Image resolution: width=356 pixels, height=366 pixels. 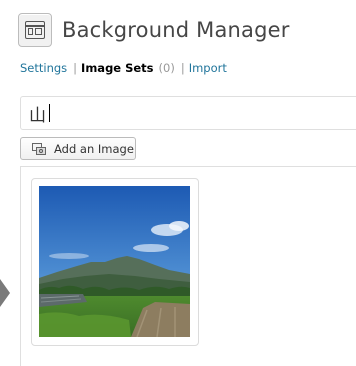 What do you see at coordinates (39, 148) in the screenshot?
I see `add-media-icon` at bounding box center [39, 148].